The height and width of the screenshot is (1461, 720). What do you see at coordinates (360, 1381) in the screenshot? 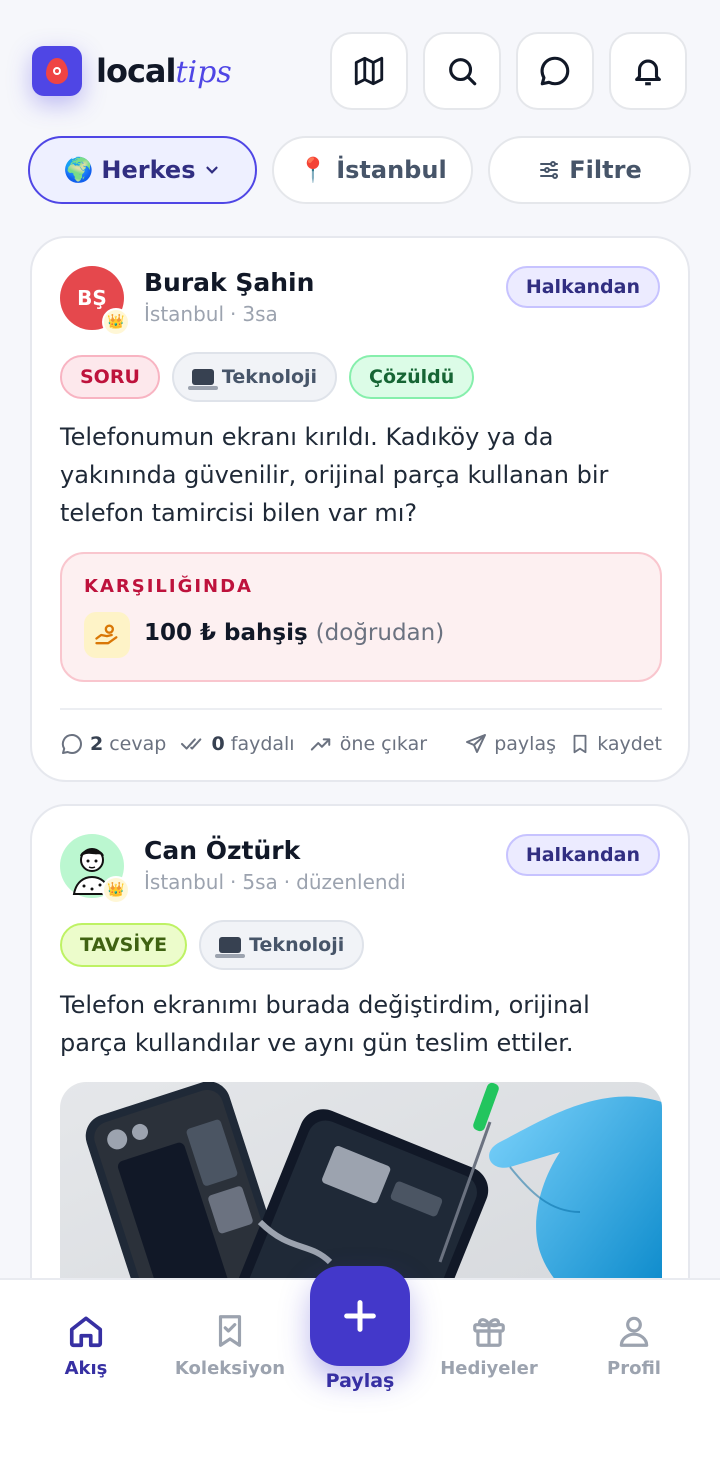
I see `nav-share-label: Paylaş` at bounding box center [360, 1381].